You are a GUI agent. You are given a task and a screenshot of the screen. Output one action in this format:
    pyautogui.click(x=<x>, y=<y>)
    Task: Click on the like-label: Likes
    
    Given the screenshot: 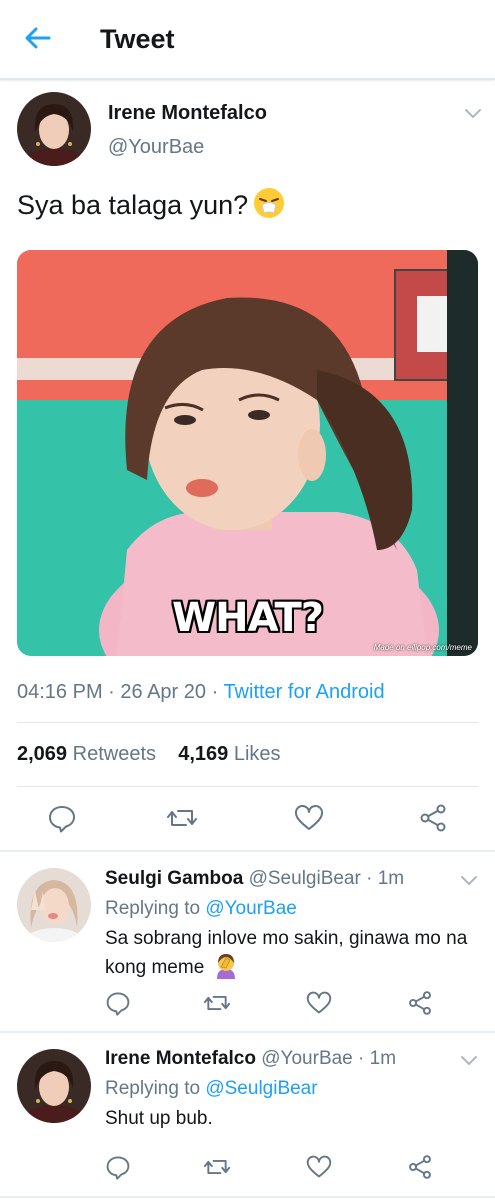 What is the action you would take?
    pyautogui.click(x=257, y=754)
    